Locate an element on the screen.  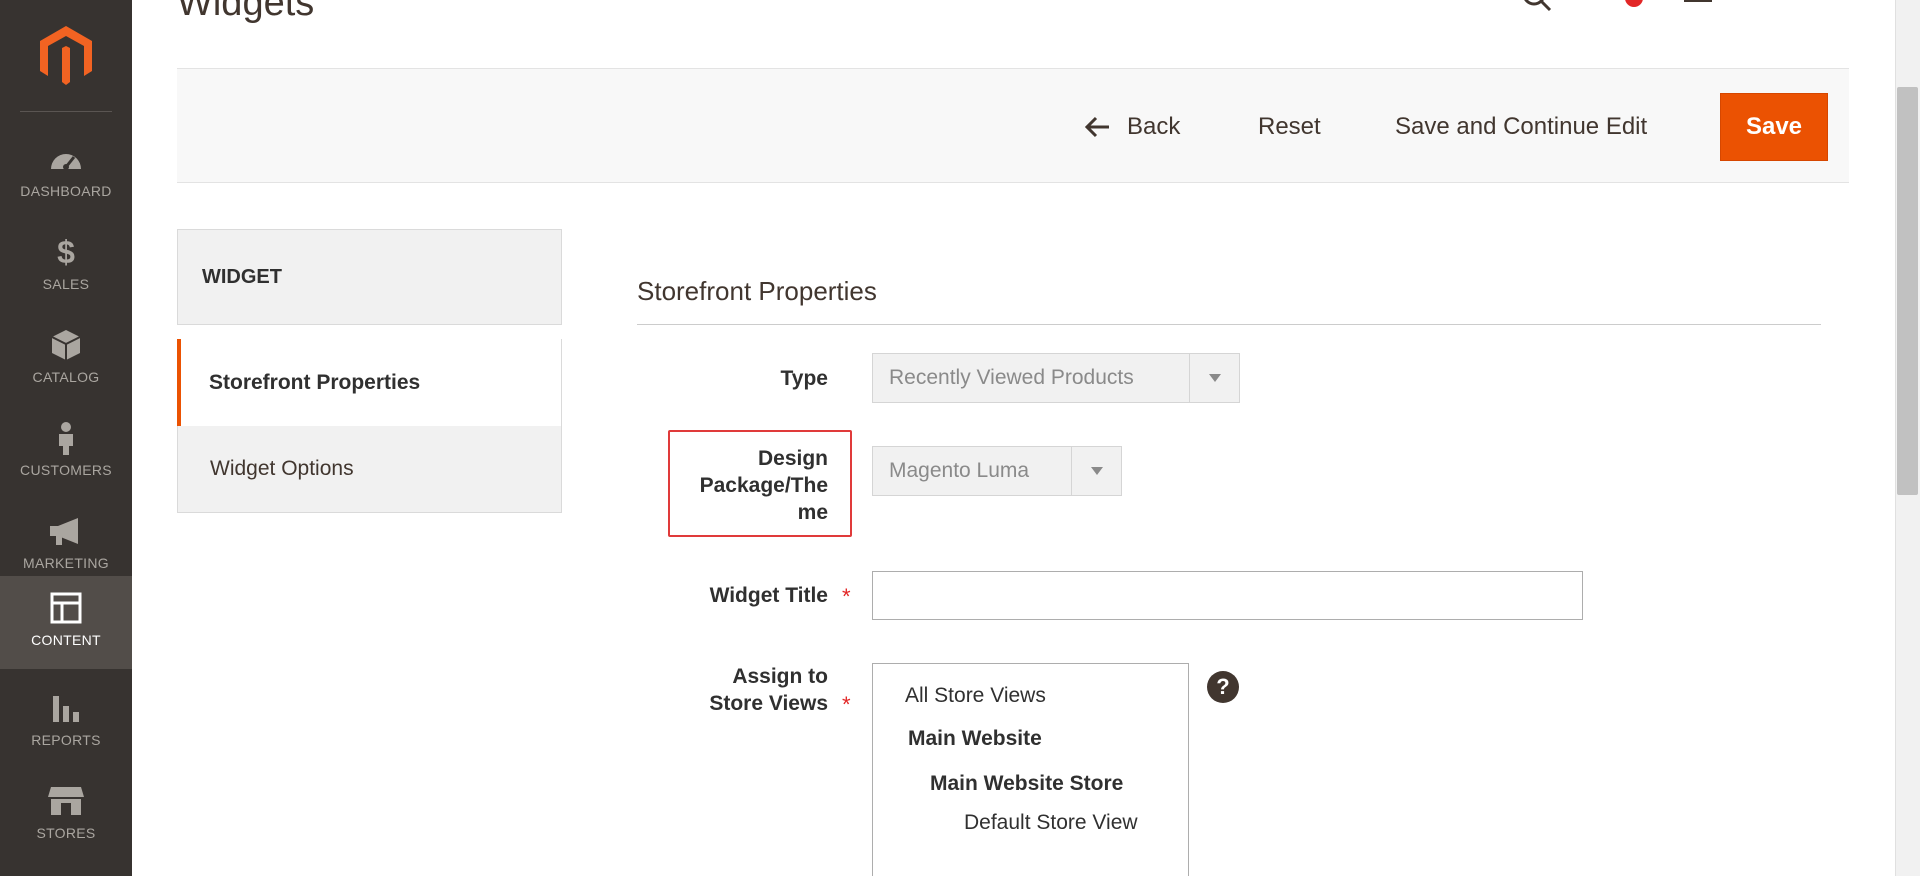
sidebar-item-dashboard: DASHBOARD is located at coordinates (66, 173).